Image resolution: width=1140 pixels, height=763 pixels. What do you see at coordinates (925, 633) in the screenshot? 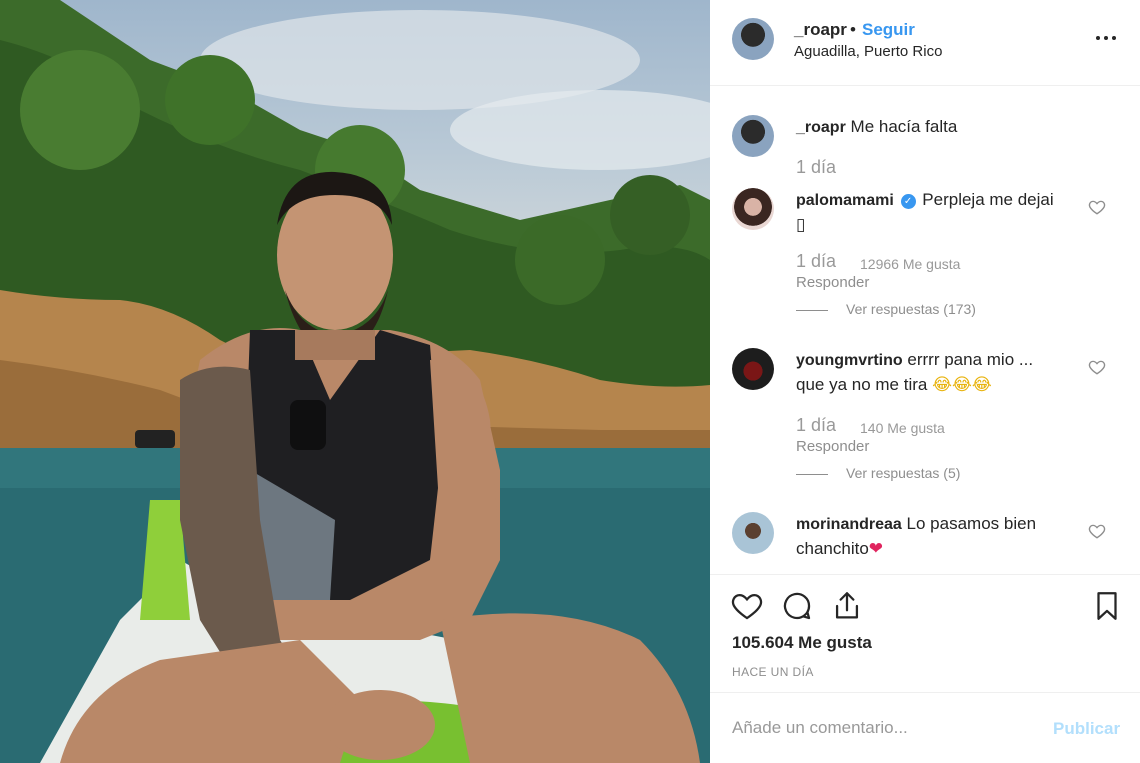
I see `post-actions: 105.604 Me gusta HACE UN DÍA` at bounding box center [925, 633].